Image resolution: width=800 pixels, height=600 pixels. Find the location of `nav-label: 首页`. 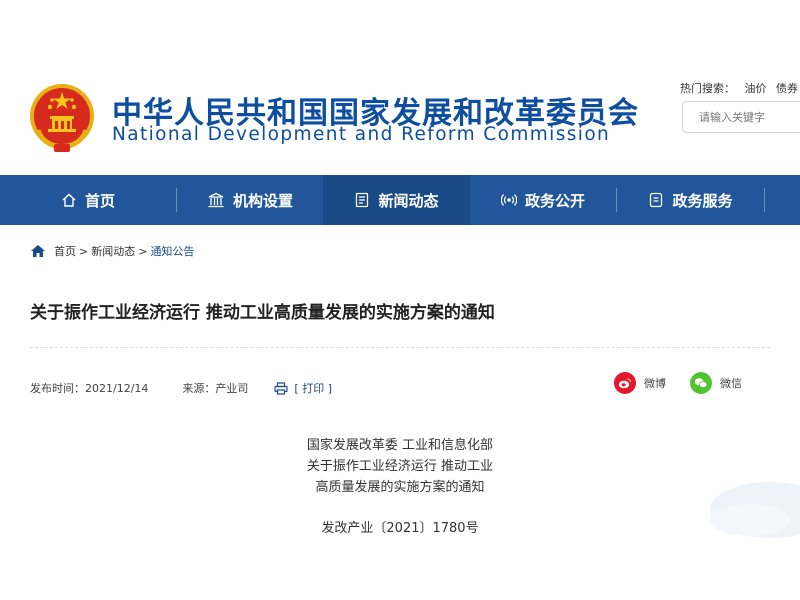

nav-label: 首页 is located at coordinates (99, 200).